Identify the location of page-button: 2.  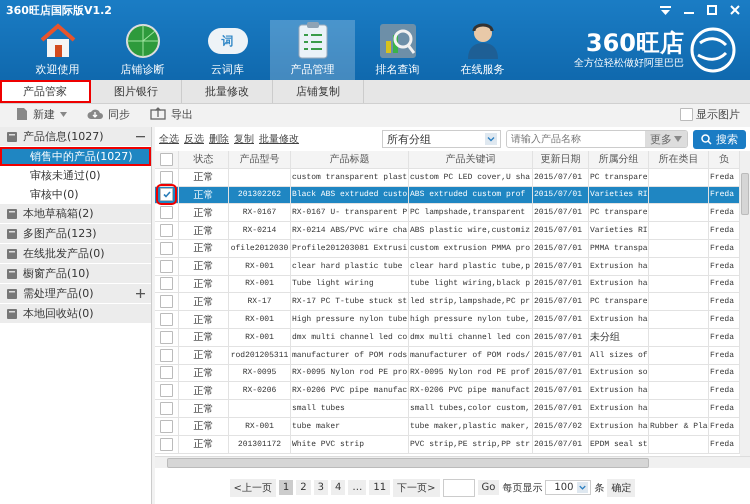
(303, 487).